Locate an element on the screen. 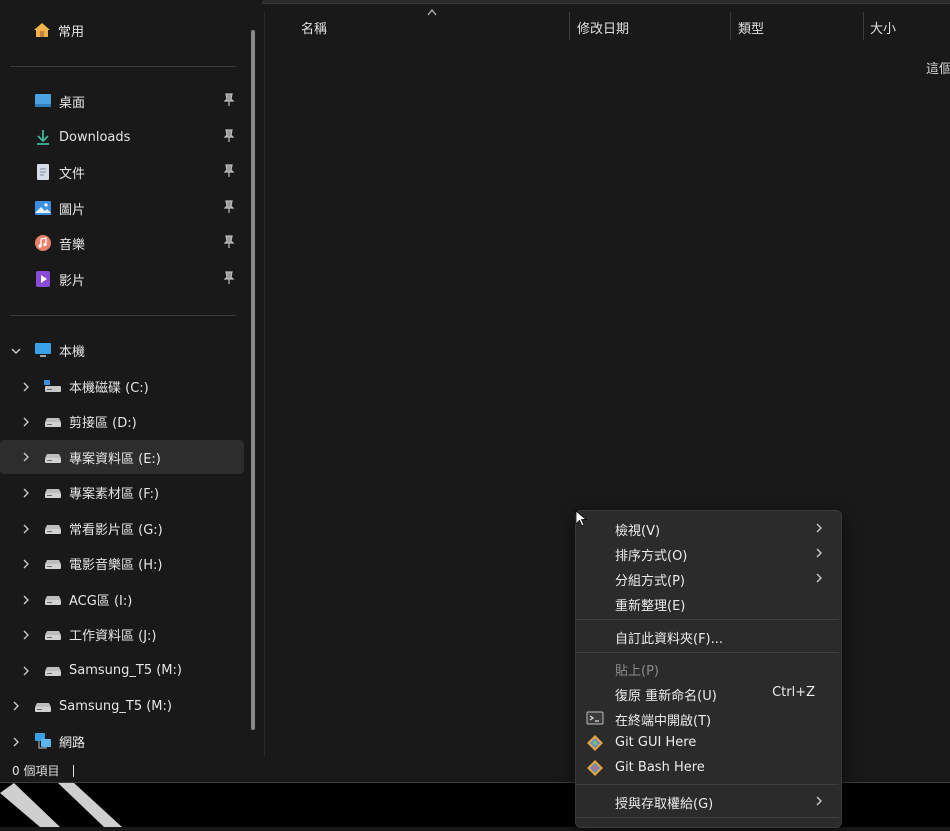  sidebar-item-videos: 影片 is located at coordinates (144, 279).